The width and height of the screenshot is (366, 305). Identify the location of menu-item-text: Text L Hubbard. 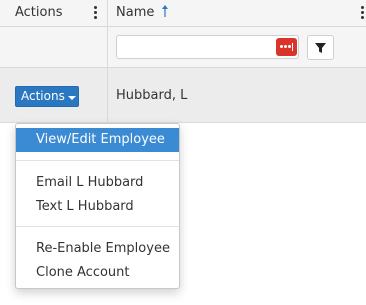
(97, 207).